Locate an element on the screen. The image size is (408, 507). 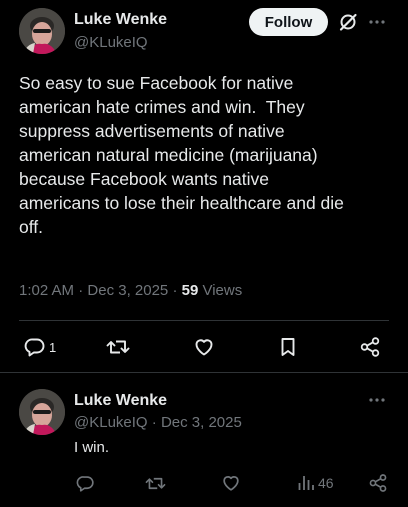
tweet-date: Dec 3, 2025 is located at coordinates (127, 290).